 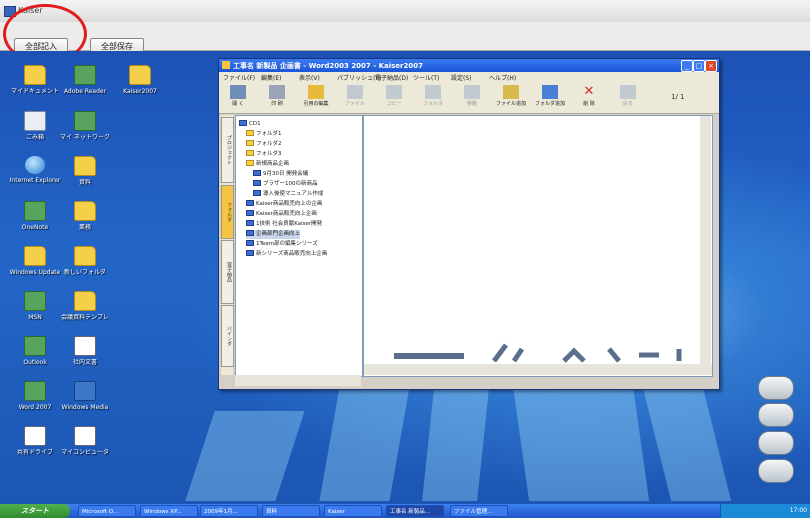 I want to click on tree-node-label: フォルダ3, so click(x=269, y=154).